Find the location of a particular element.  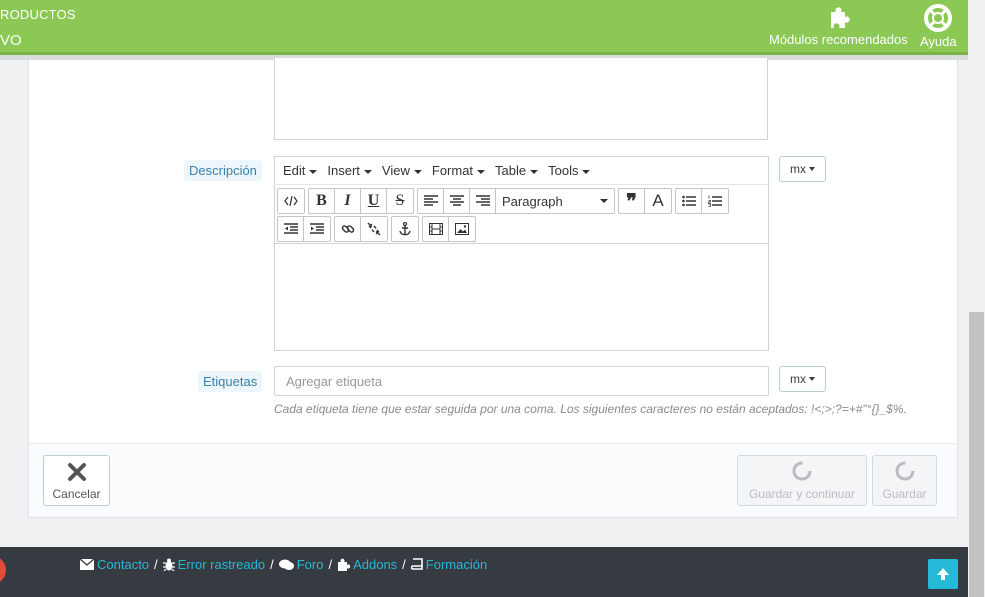

italic-icon: I is located at coordinates (347, 200).